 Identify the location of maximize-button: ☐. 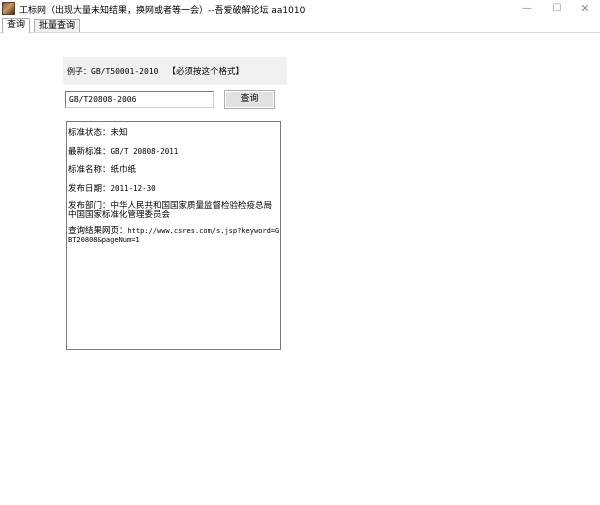
(557, 9).